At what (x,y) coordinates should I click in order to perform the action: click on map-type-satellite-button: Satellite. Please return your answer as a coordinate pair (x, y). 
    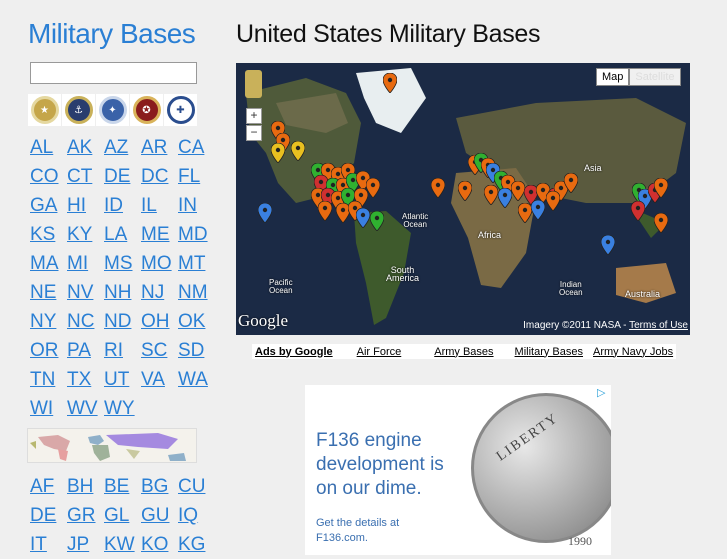
    Looking at the image, I should click on (655, 77).